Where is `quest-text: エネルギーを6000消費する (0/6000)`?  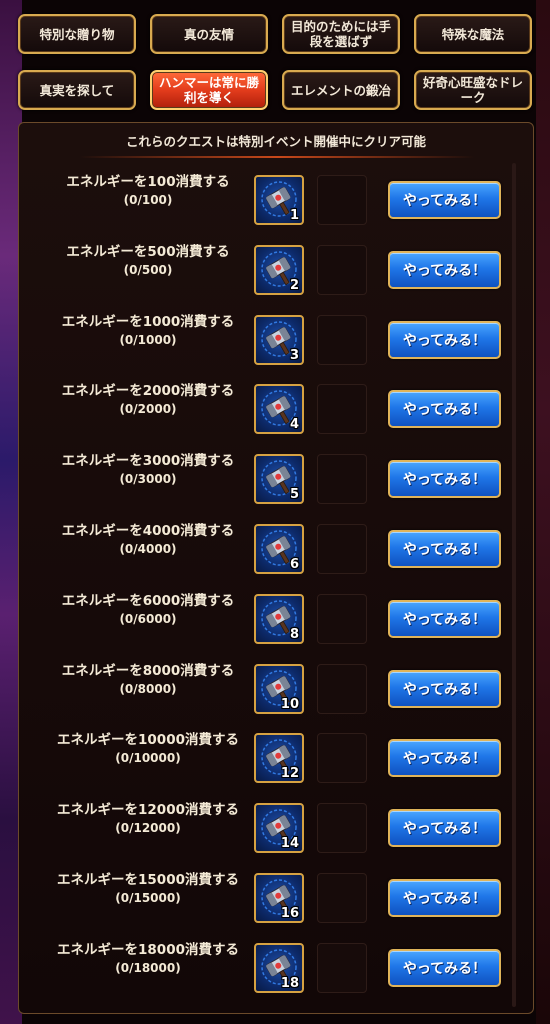 quest-text: エネルギーを6000消費する (0/6000) is located at coordinates (148, 610).